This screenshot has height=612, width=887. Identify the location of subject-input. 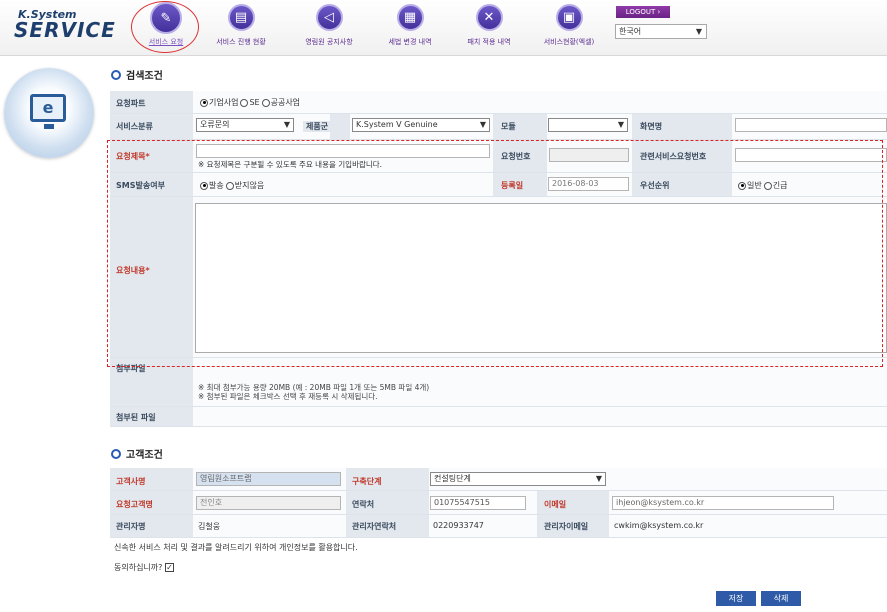
(343, 151).